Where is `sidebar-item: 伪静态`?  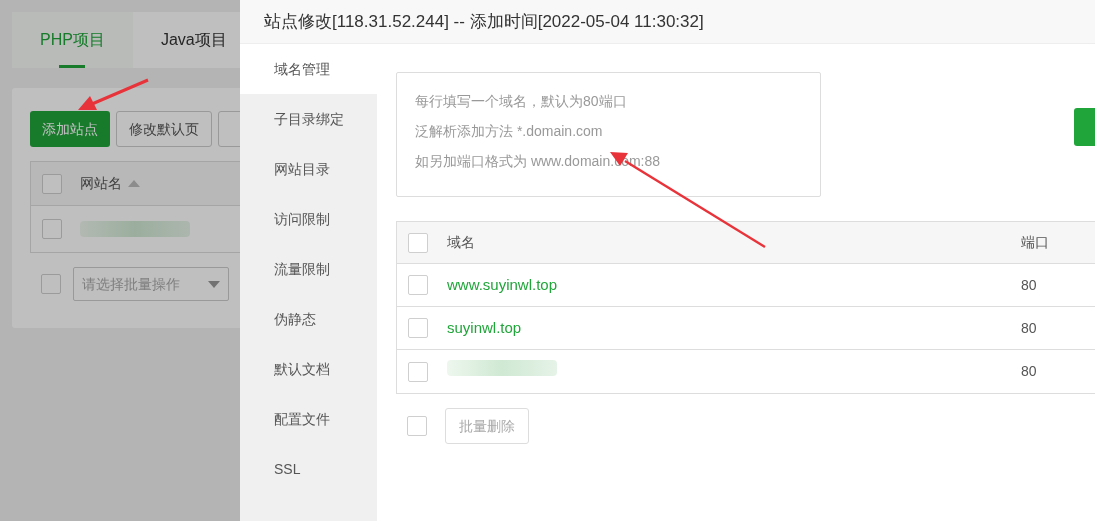 sidebar-item: 伪静态 is located at coordinates (308, 319).